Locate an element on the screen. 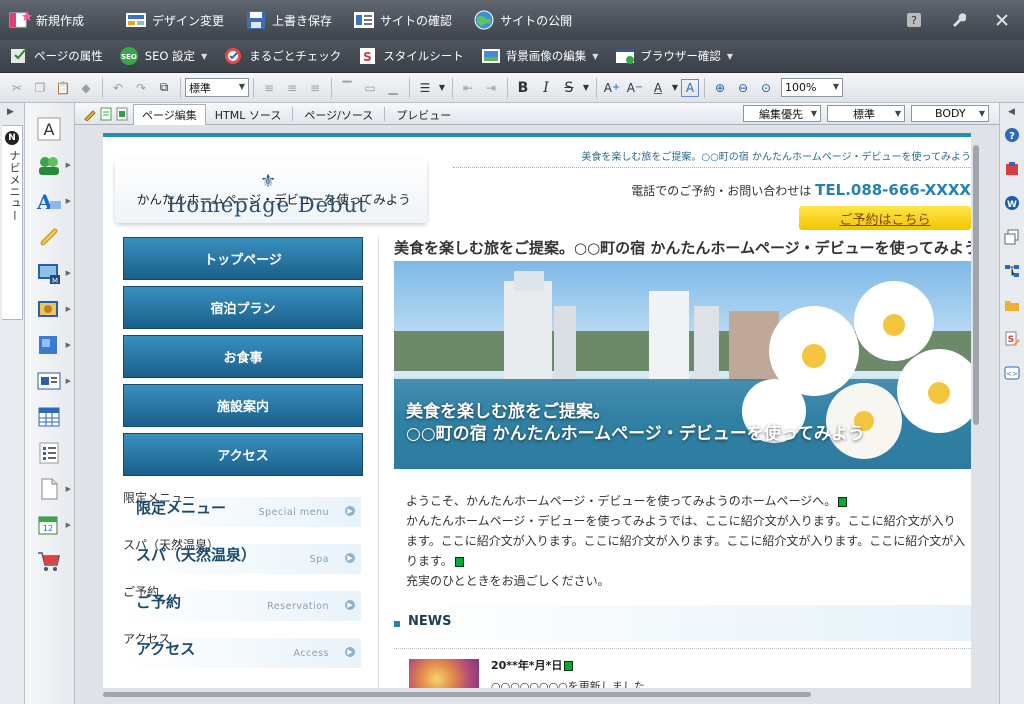  whole-check-button: まるごとチェック is located at coordinates (282, 56).